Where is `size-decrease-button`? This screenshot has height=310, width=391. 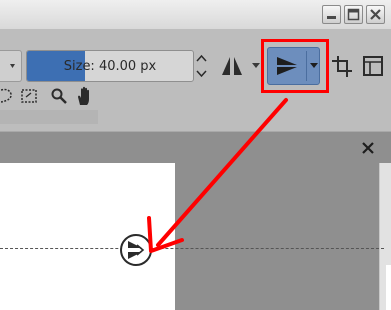
size-decrease-button is located at coordinates (201, 73).